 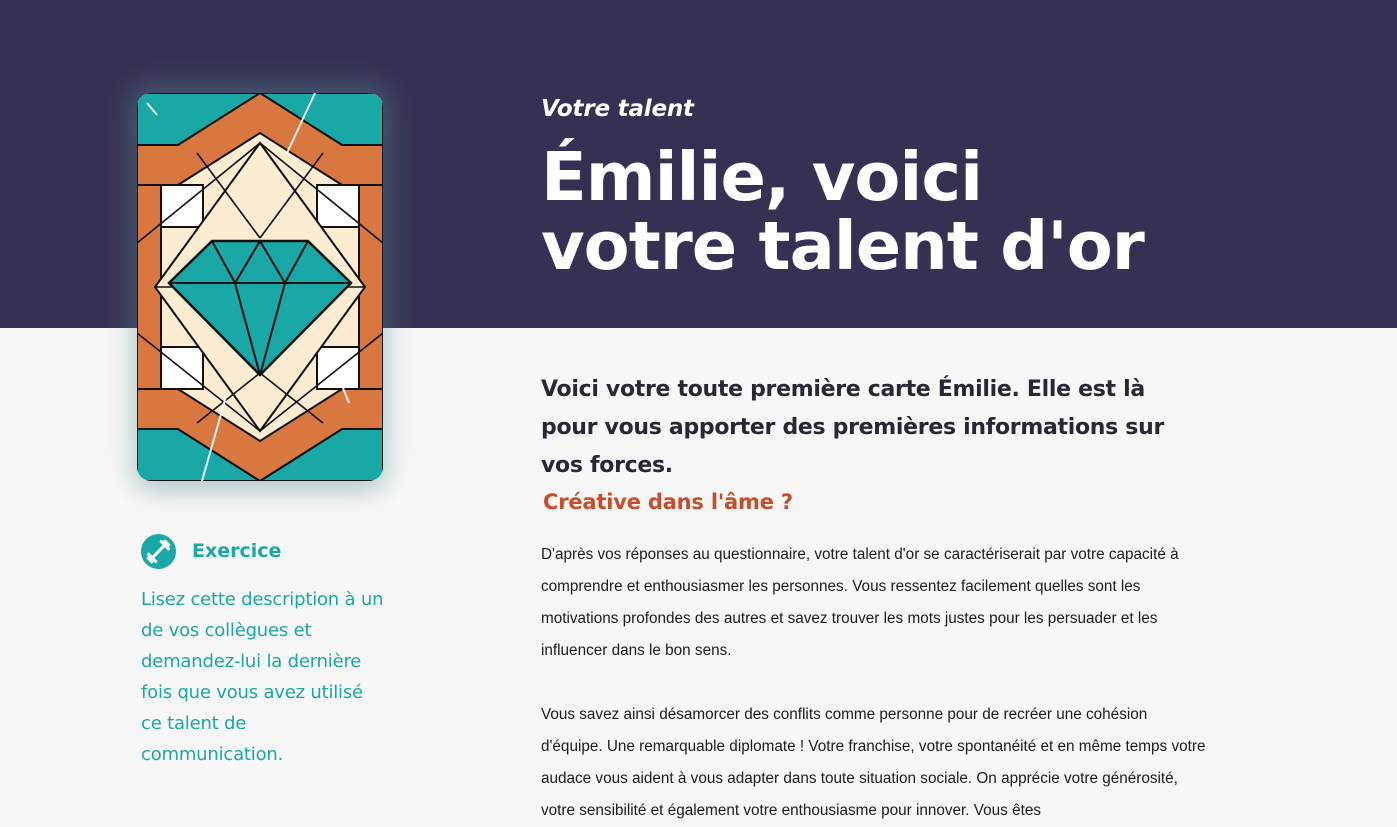 I want to click on section-heading: Créative dans l'âme ?, so click(x=668, y=502).